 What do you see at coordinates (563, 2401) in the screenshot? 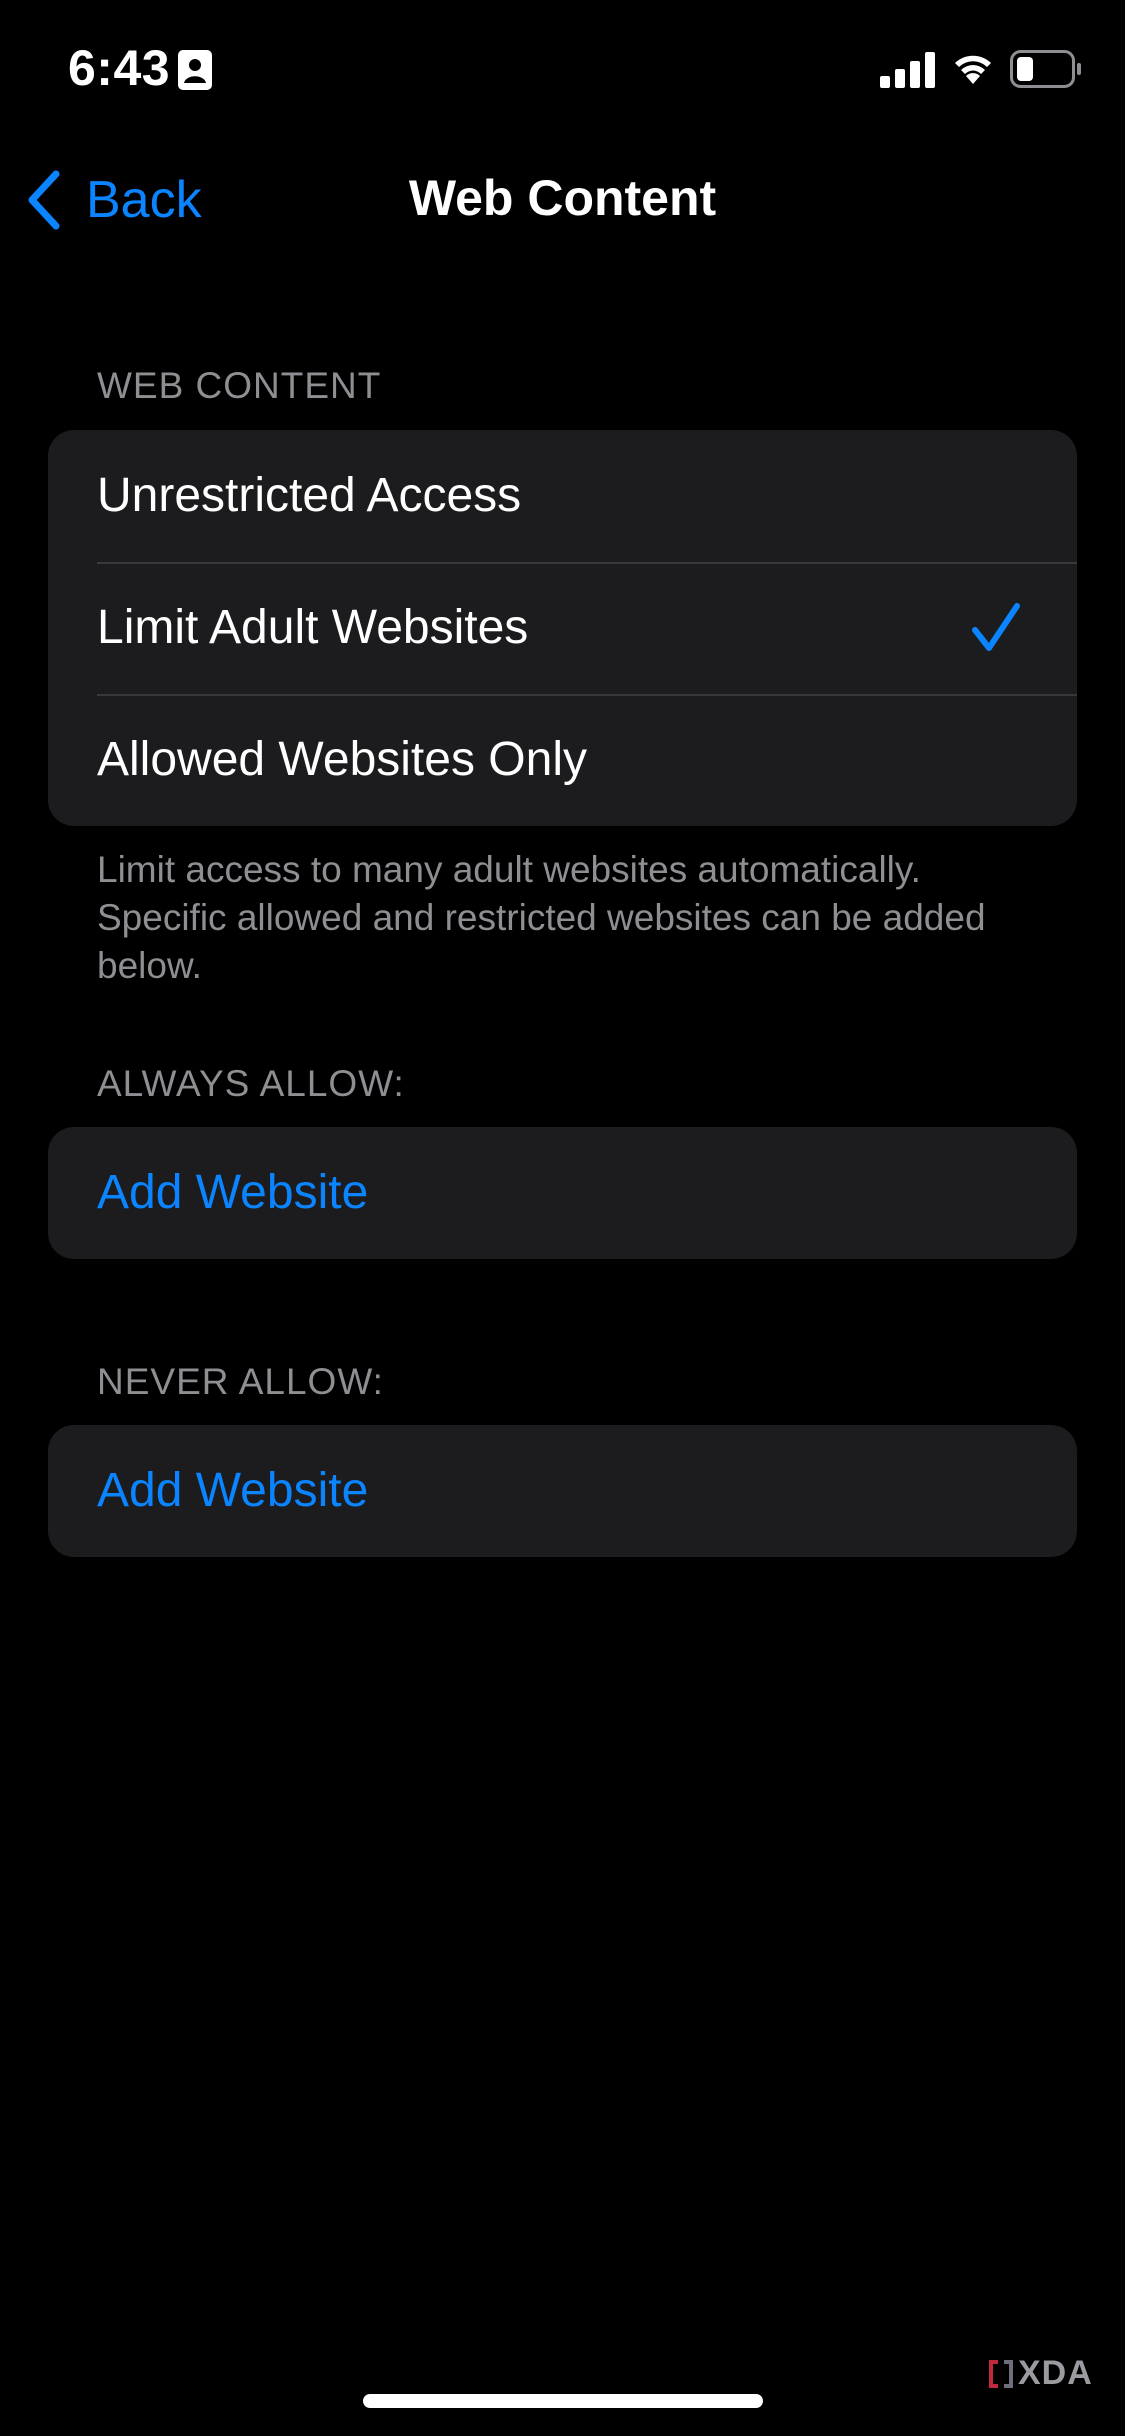
I see `home-indicator` at bounding box center [563, 2401].